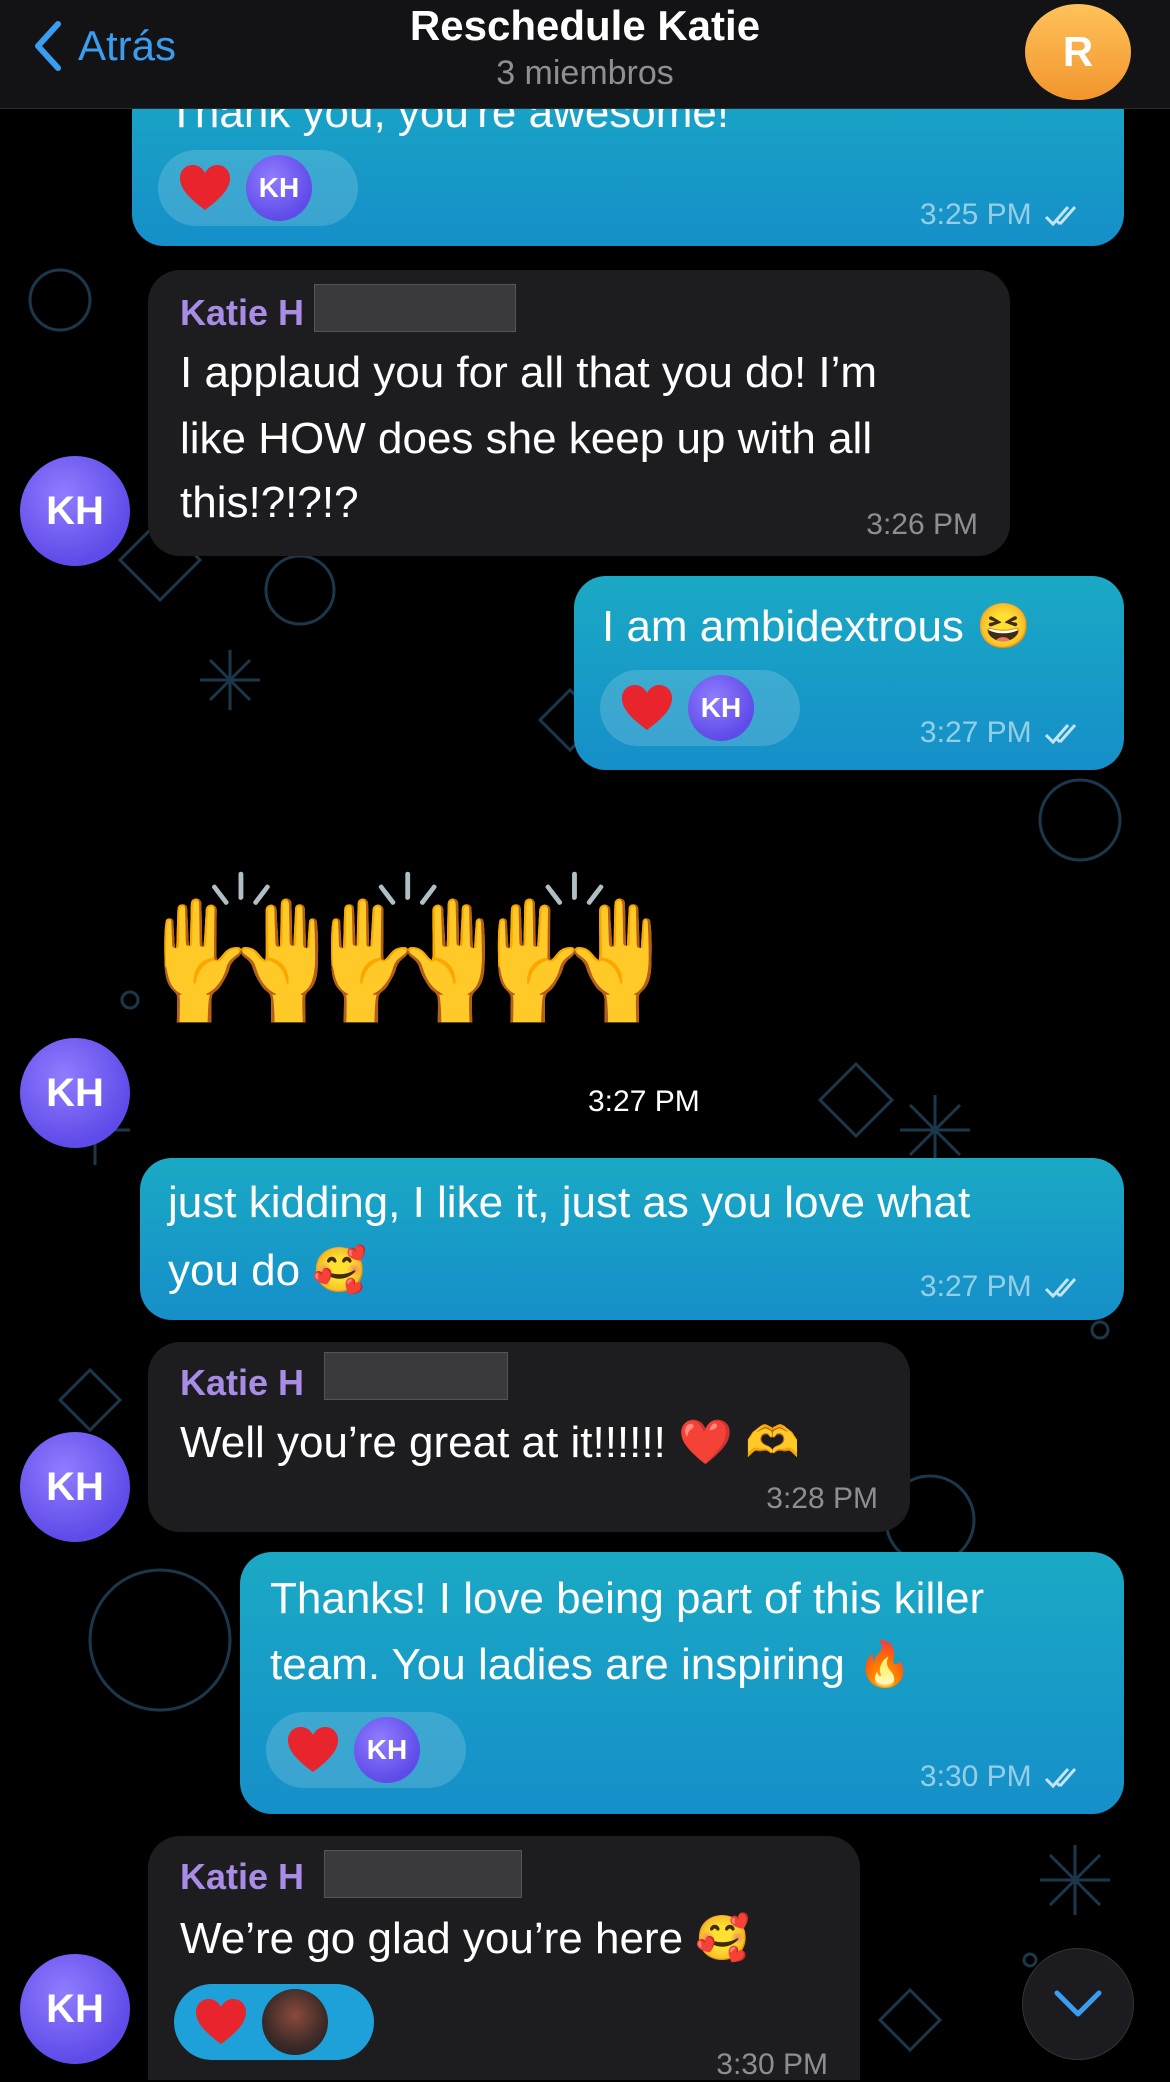 This screenshot has height=2082, width=1170. I want to click on chevron-down-icon, so click(1078, 2003).